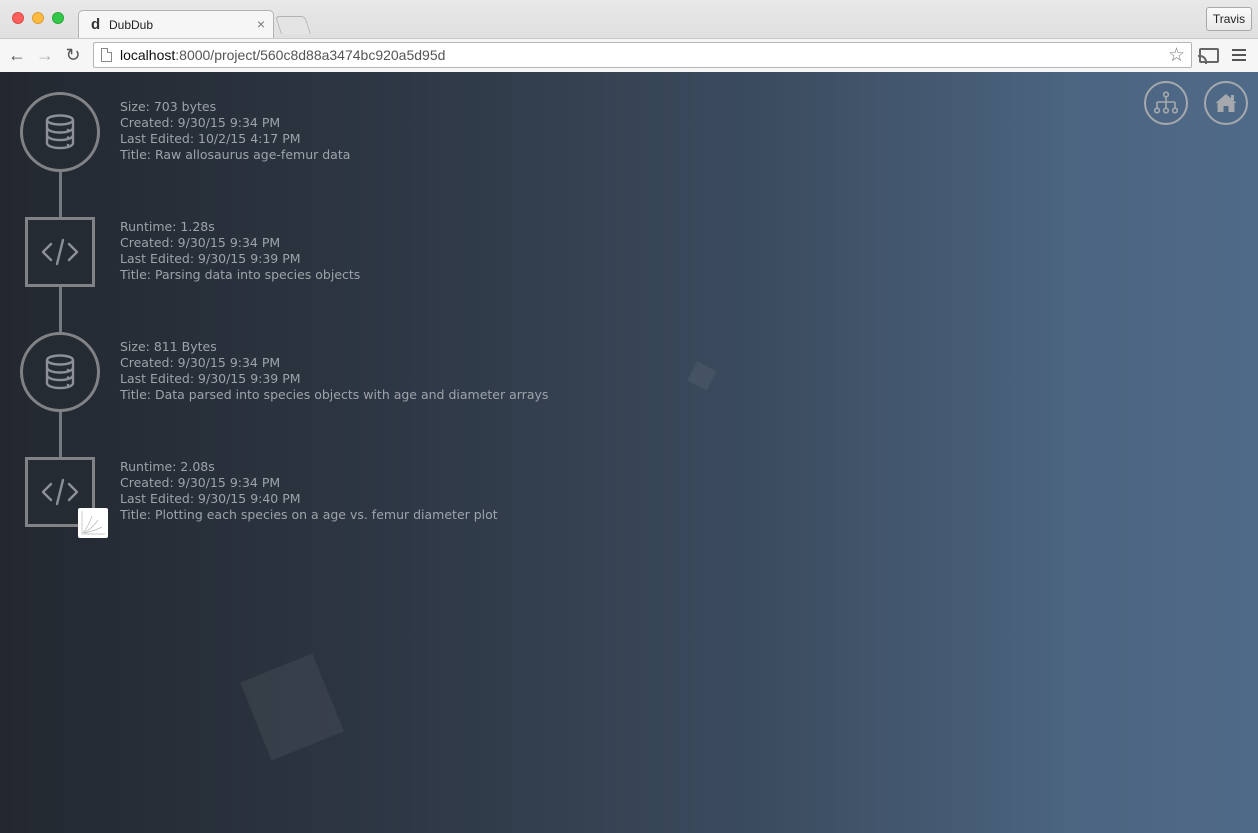 Image resolution: width=1258 pixels, height=833 pixels. I want to click on page-icon, so click(106, 55).